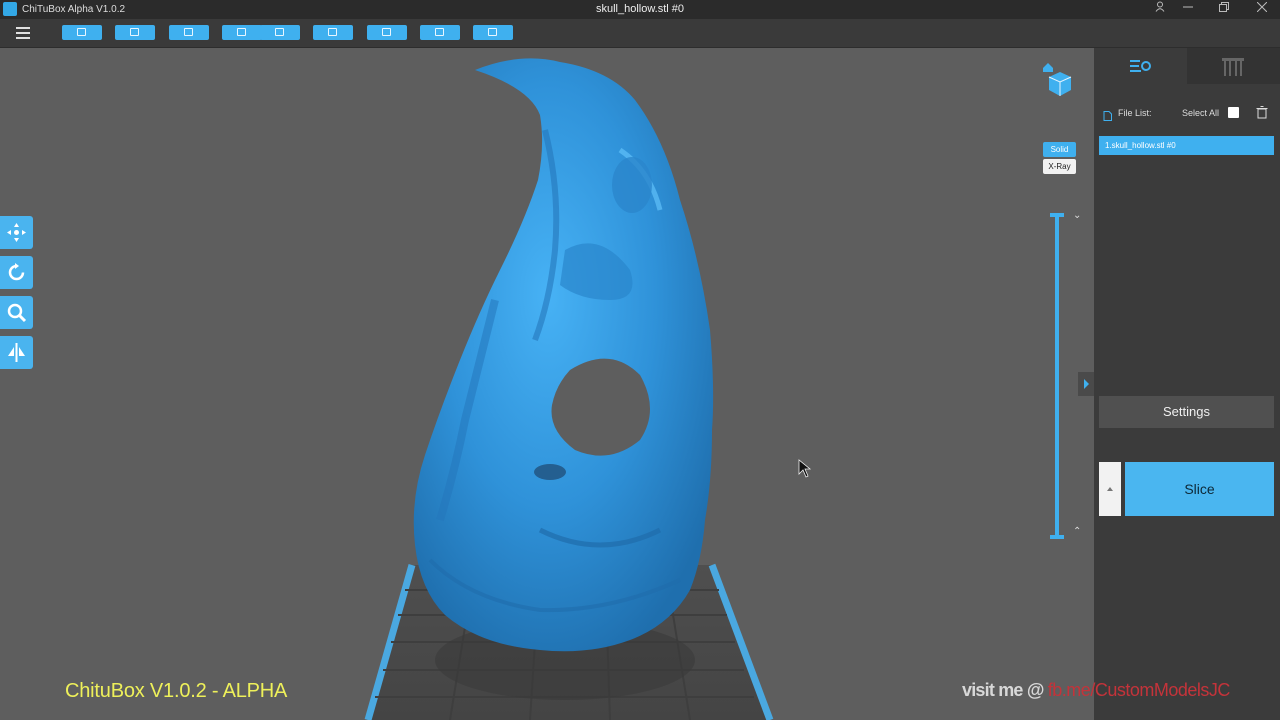  Describe the element at coordinates (1059, 149) in the screenshot. I see `solid-mode-button: Solid` at that location.